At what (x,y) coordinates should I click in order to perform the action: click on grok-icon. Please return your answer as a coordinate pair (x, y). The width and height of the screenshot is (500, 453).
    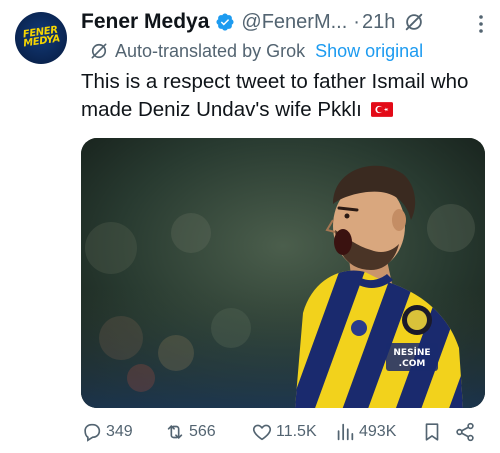
    Looking at the image, I should click on (414, 22).